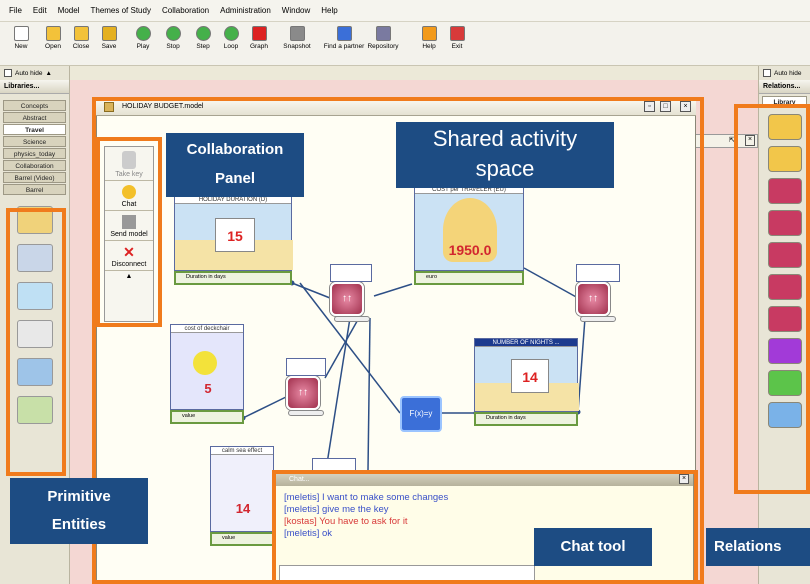 The width and height of the screenshot is (810, 584). What do you see at coordinates (235, 165) in the screenshot?
I see `collaboration-panel-label: Collaboration Panel` at bounding box center [235, 165].